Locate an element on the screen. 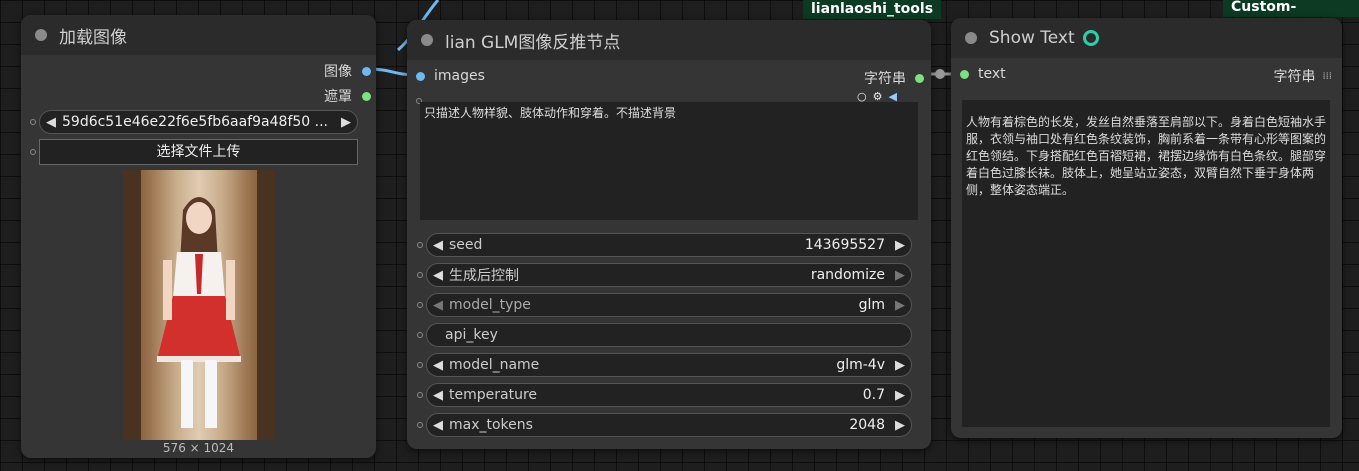  widget-max_tokens: ◀ max_tokens 2048 ▶ is located at coordinates (669, 425).